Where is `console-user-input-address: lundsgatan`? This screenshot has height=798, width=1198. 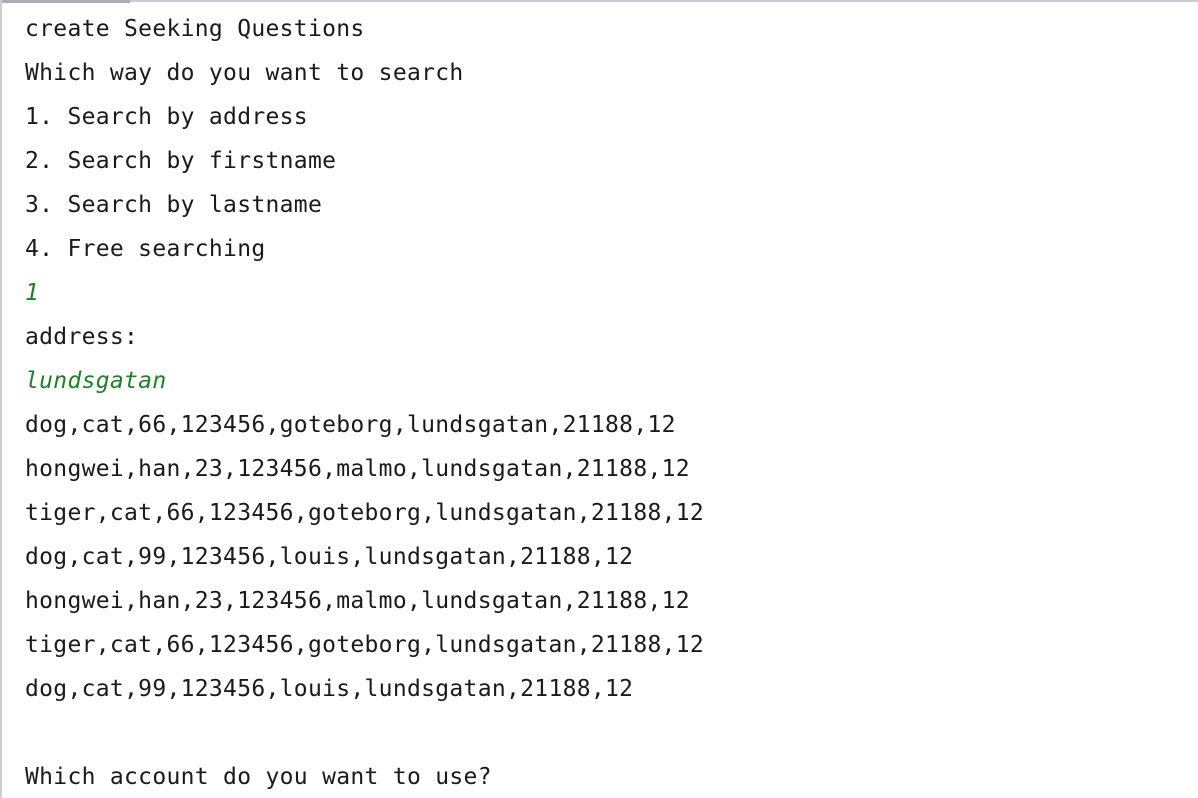 console-user-input-address: lundsgatan is located at coordinates (96, 381).